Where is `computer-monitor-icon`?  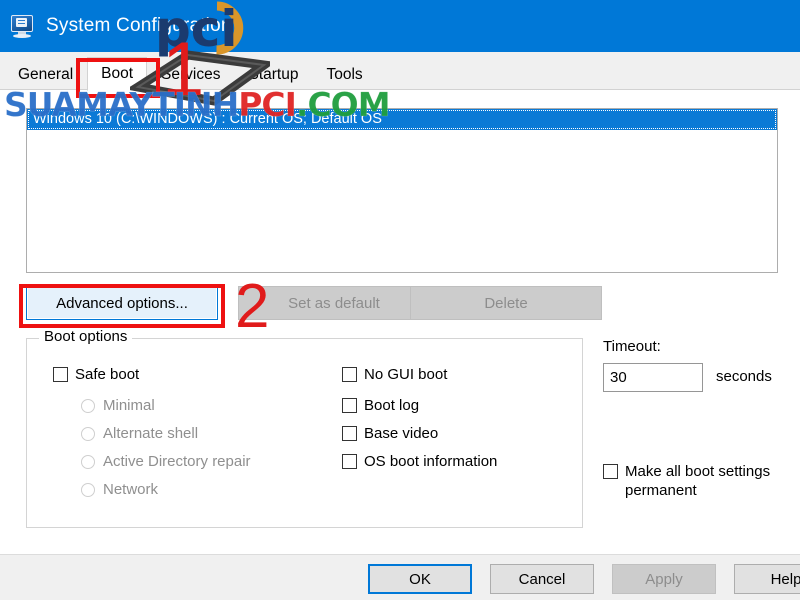 computer-monitor-icon is located at coordinates (23, 26).